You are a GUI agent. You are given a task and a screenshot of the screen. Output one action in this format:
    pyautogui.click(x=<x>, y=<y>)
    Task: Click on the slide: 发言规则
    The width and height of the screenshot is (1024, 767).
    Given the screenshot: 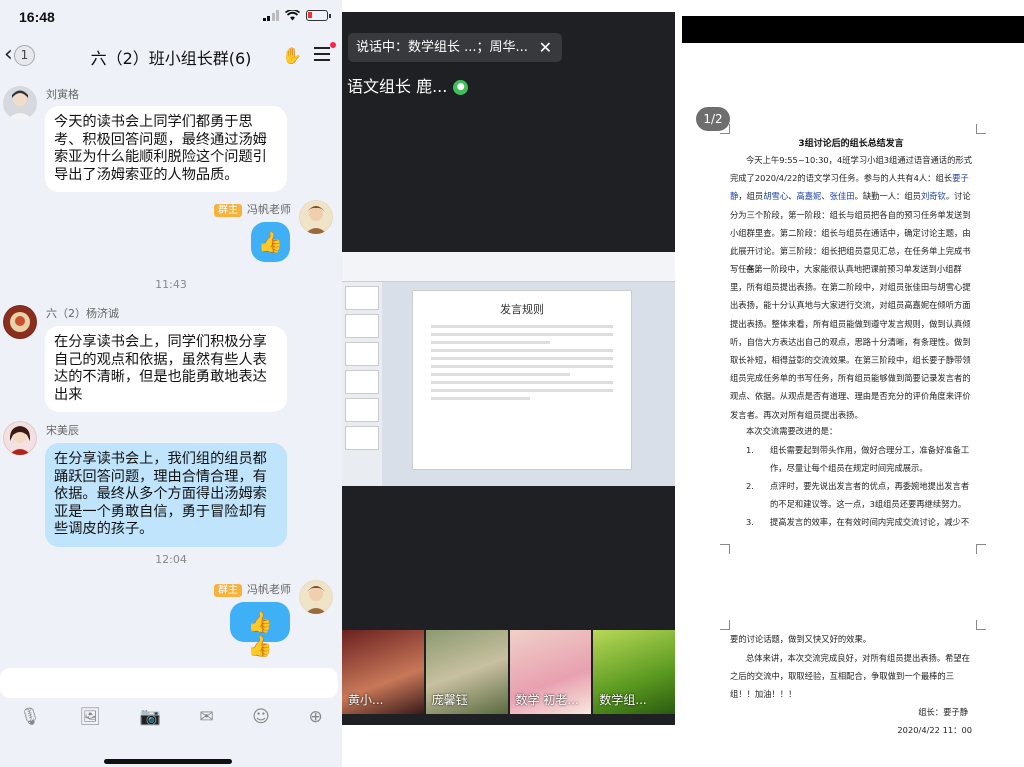 What is the action you would take?
    pyautogui.click(x=522, y=380)
    